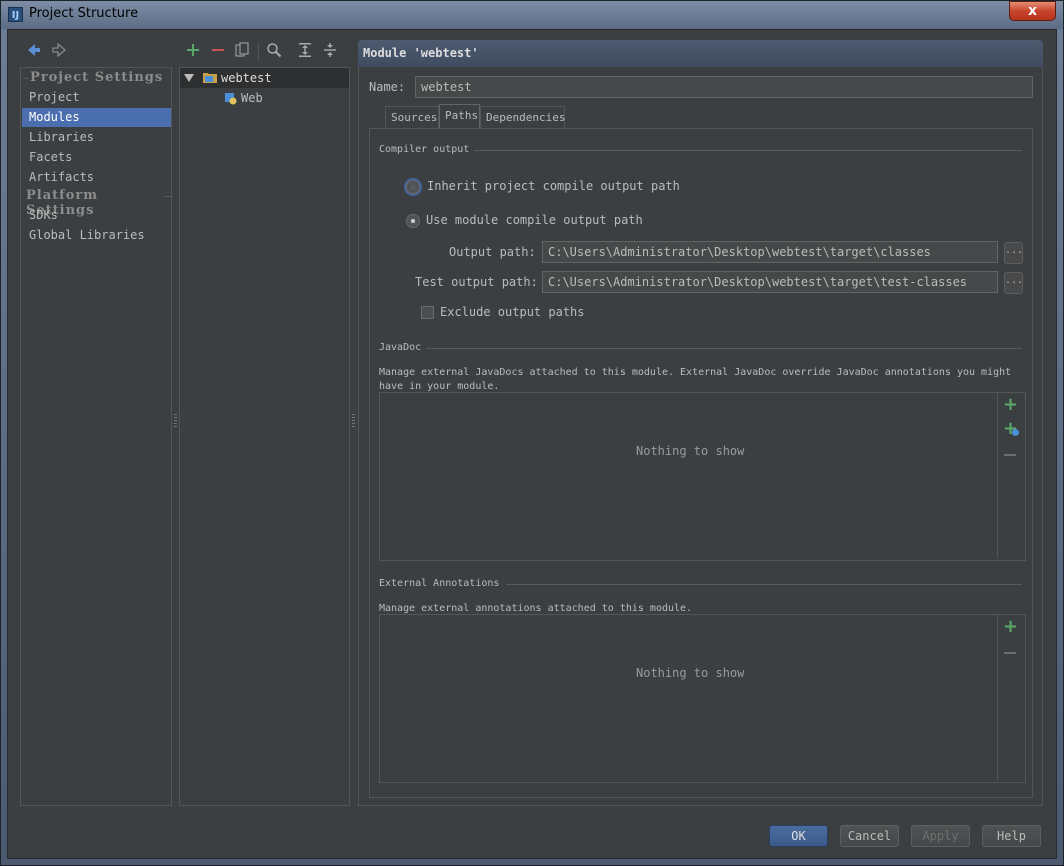 This screenshot has height=866, width=1064. What do you see at coordinates (427, 312) in the screenshot?
I see `exclude-output-checkbox` at bounding box center [427, 312].